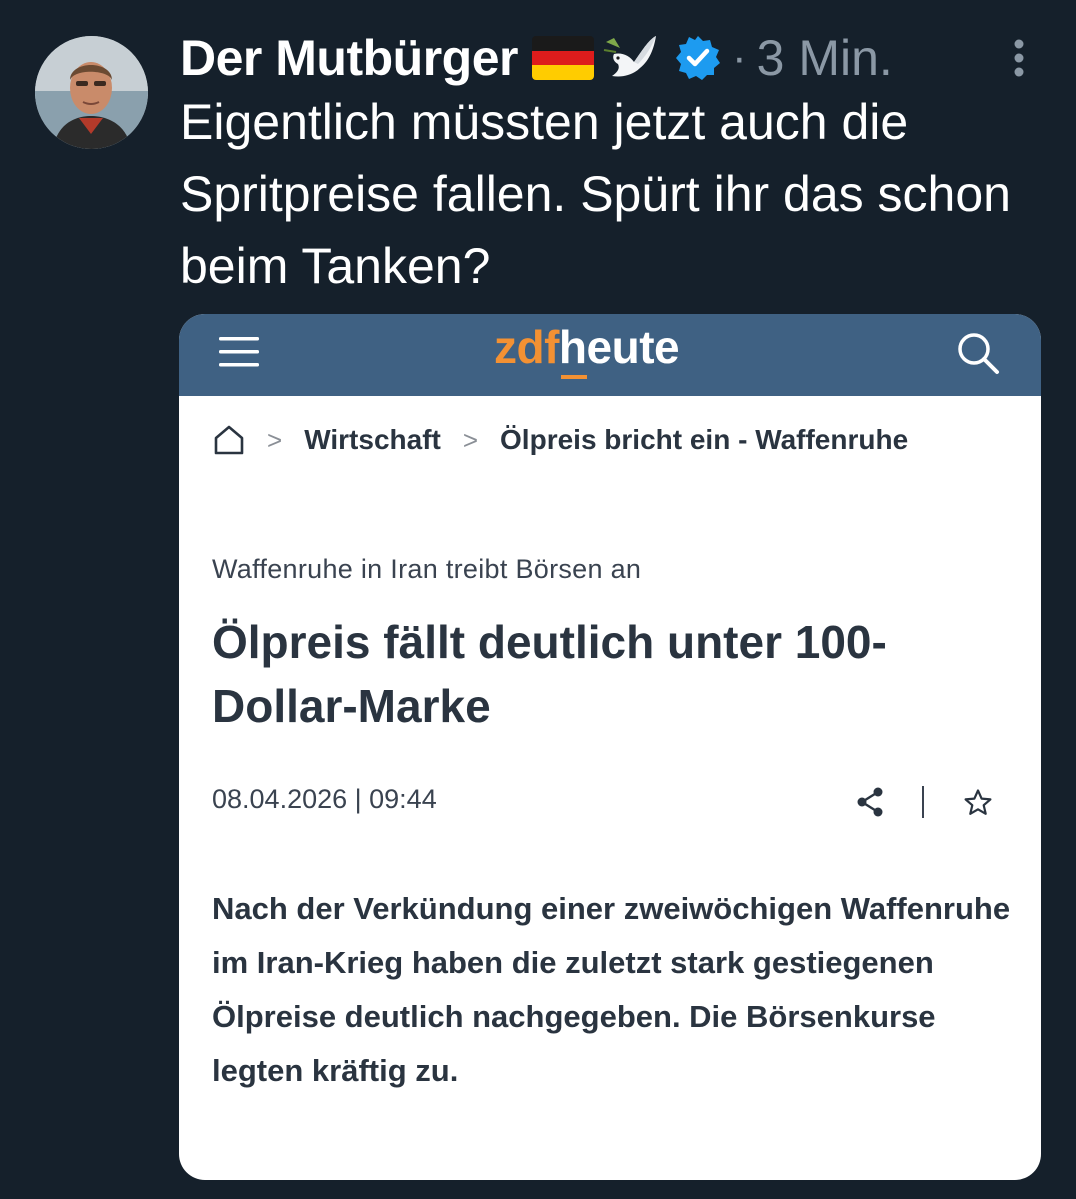 The image size is (1076, 1199). I want to click on zdfheute-logo: zdfheute, so click(587, 349).